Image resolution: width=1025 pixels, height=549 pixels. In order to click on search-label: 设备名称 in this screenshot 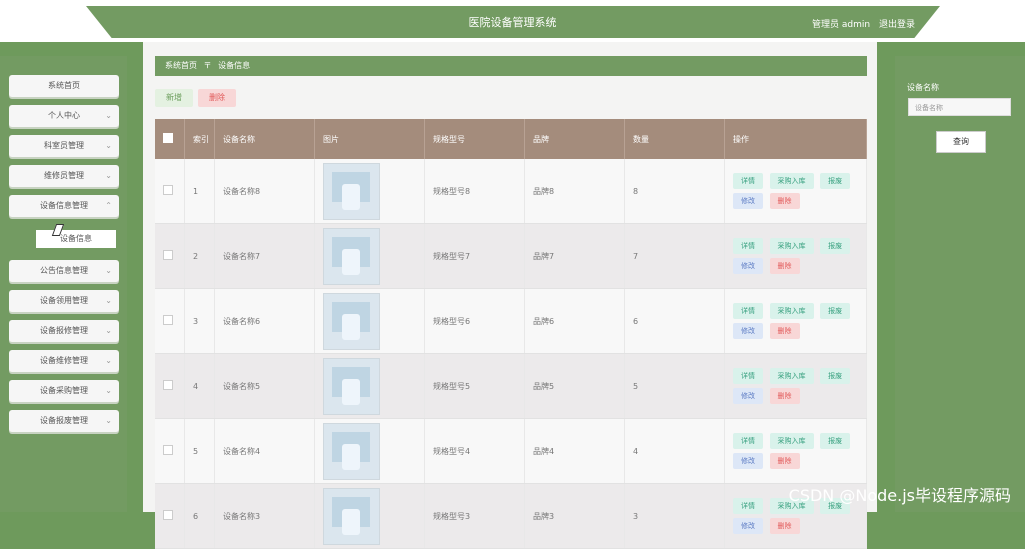, I will do `click(923, 87)`.